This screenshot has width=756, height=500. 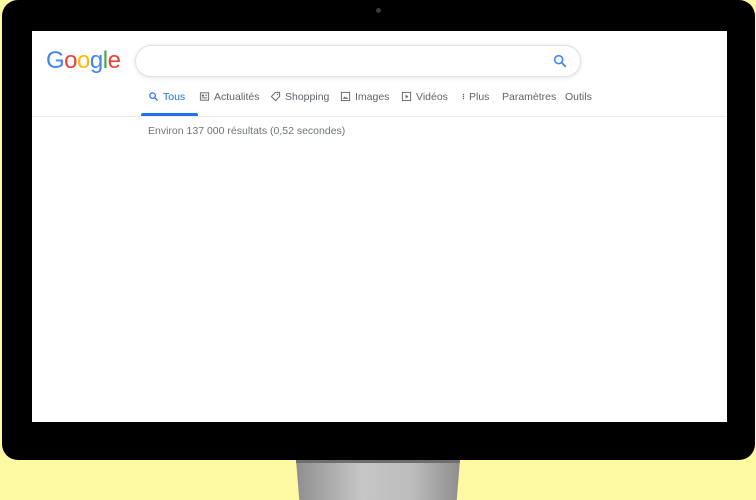 I want to click on tab-all: Tous, so click(x=169, y=102).